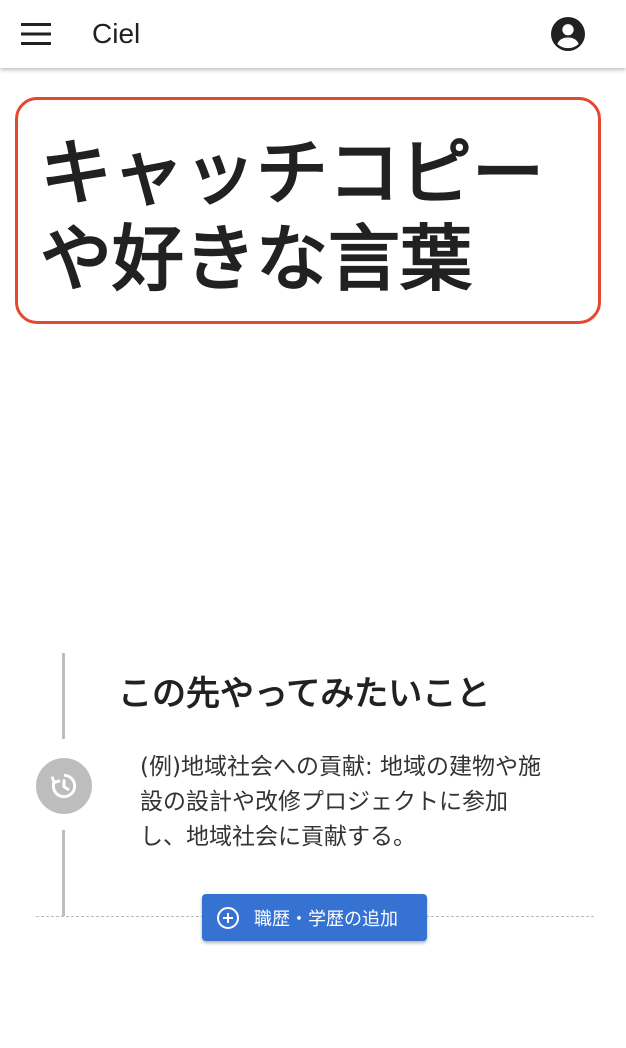 Image resolution: width=626 pixels, height=1048 pixels. What do you see at coordinates (228, 917) in the screenshot?
I see `add-circle-icon` at bounding box center [228, 917].